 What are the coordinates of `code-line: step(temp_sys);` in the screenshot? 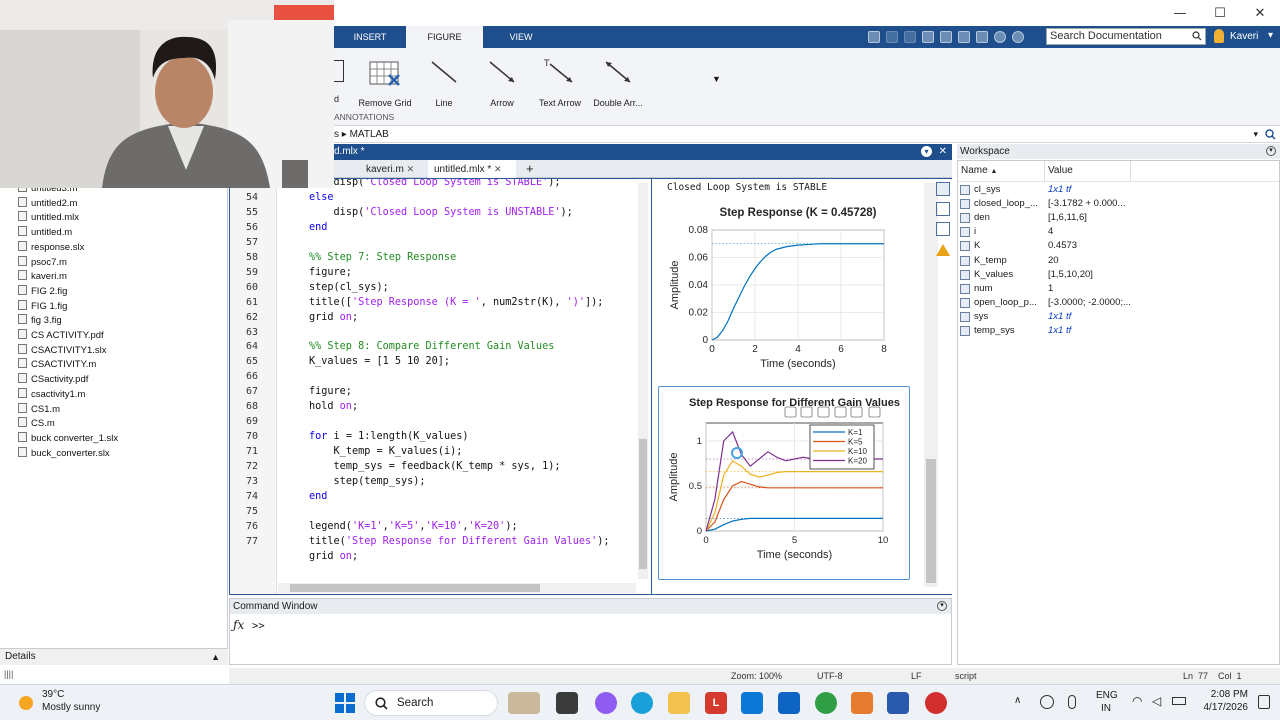 It's located at (367, 481).